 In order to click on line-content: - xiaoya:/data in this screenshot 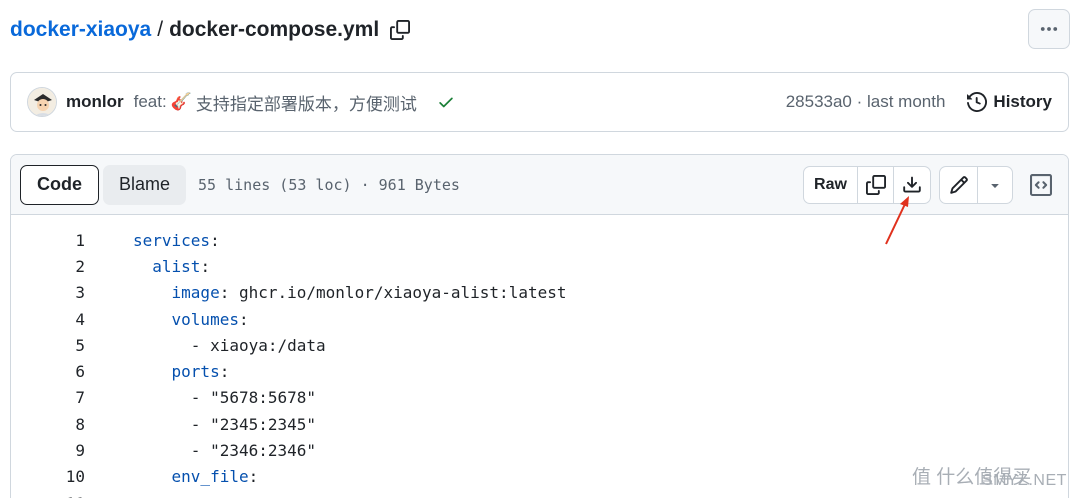, I will do `click(205, 345)`.